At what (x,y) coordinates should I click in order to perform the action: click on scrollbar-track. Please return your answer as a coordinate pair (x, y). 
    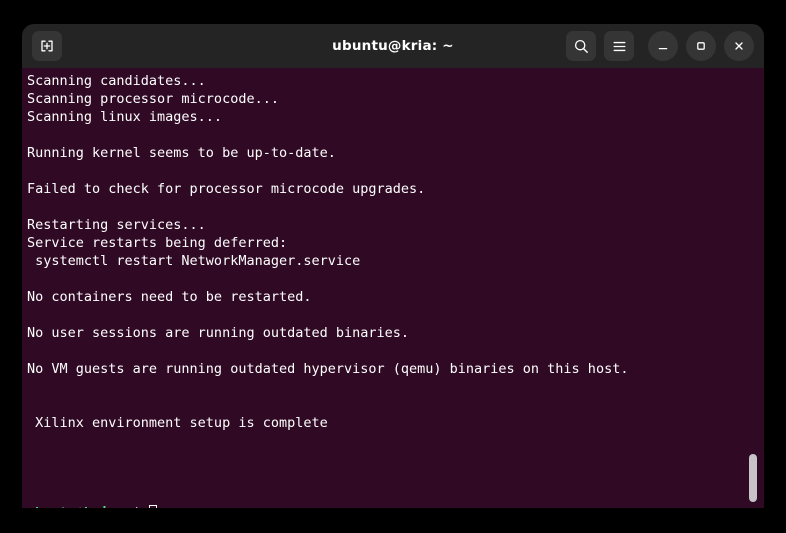
    Looking at the image, I should click on (753, 288).